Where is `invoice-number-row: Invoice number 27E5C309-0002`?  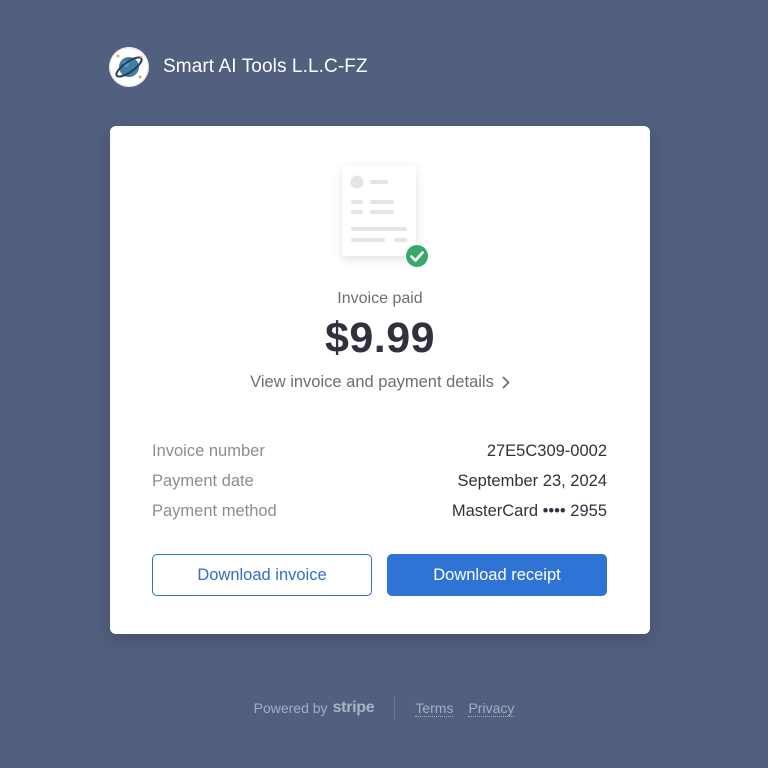
invoice-number-row: Invoice number 27E5C309-0002 is located at coordinates (379, 451).